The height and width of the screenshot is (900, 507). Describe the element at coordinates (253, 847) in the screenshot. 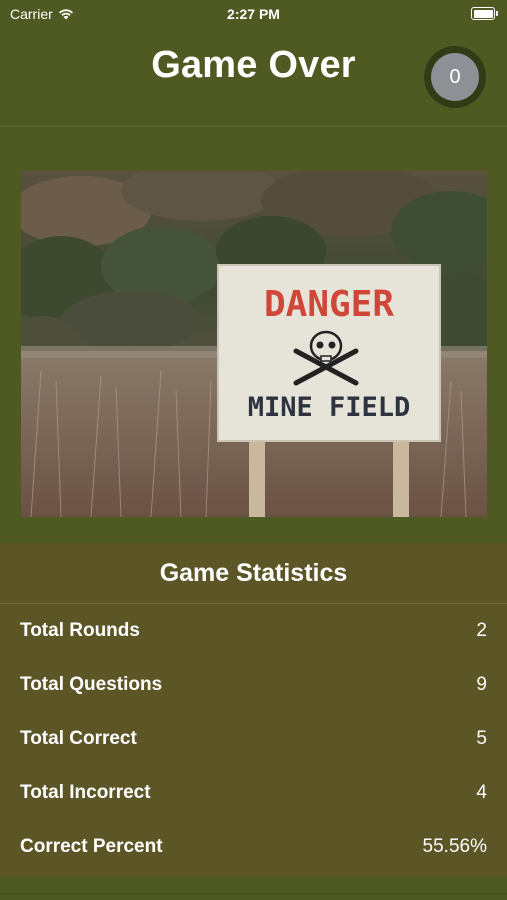

I see `stat-row-correct-percent: Correct Percent 55.56%` at that location.